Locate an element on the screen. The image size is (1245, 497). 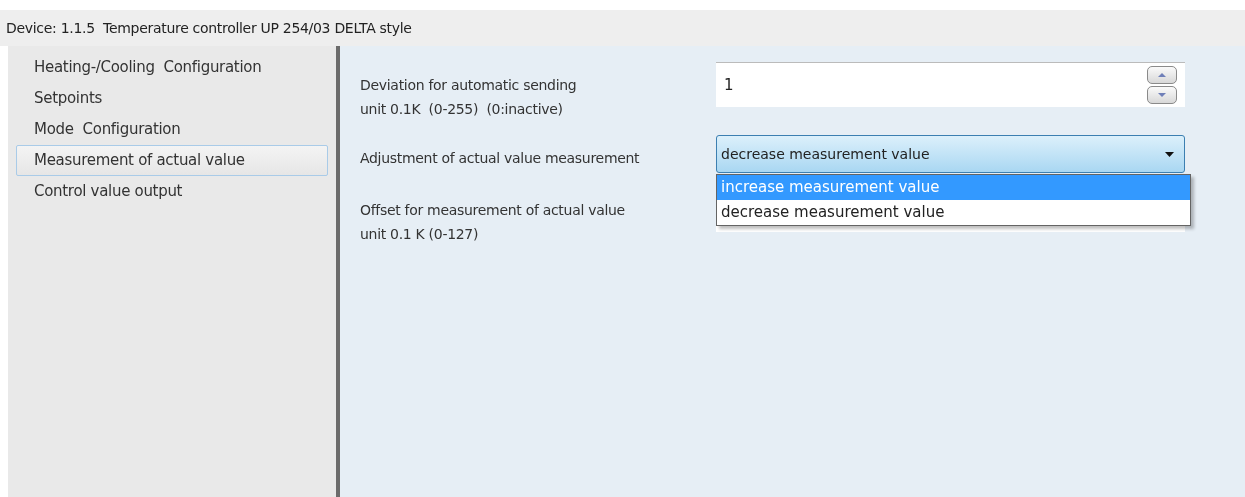
sidebar-item: Control value output is located at coordinates (172, 191).